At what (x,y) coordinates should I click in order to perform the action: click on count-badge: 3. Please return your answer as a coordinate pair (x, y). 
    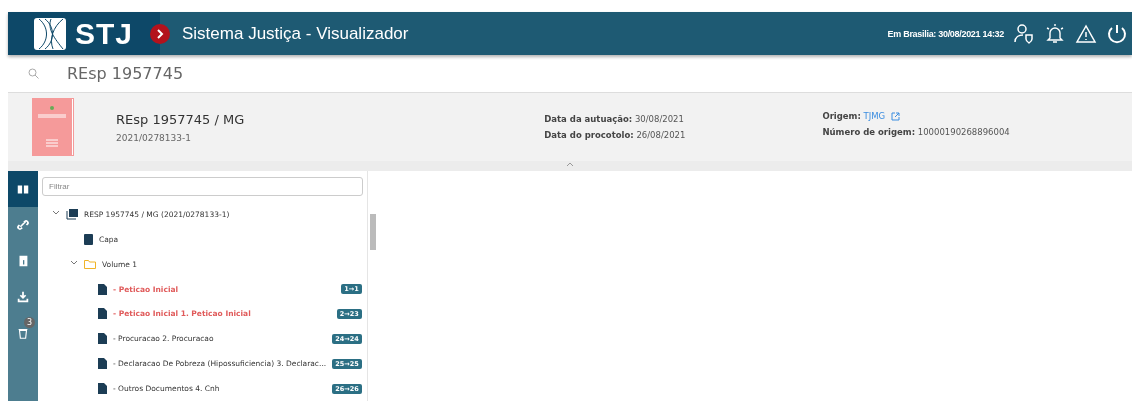
    Looking at the image, I should click on (29, 322).